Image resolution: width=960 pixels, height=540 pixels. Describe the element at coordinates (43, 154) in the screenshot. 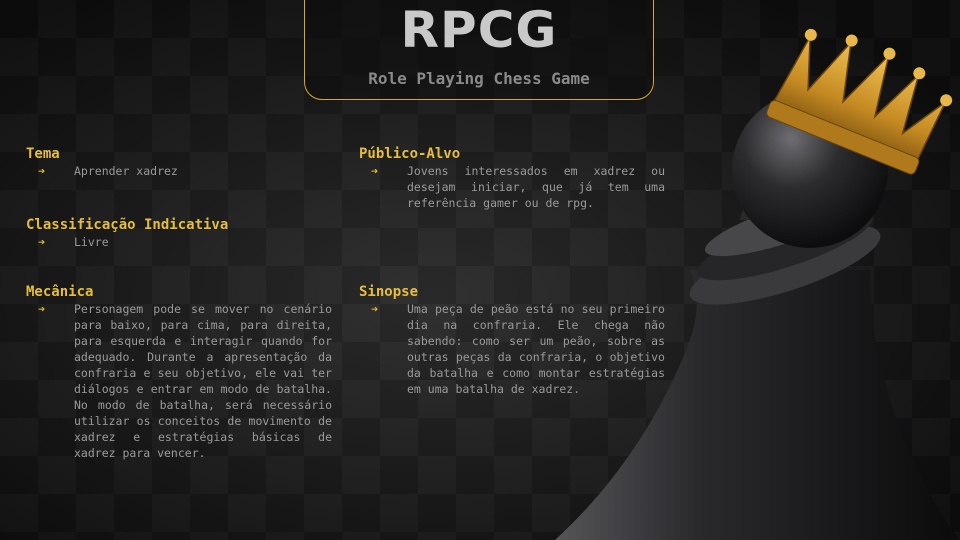

I see `section-title-tema: Tema` at that location.